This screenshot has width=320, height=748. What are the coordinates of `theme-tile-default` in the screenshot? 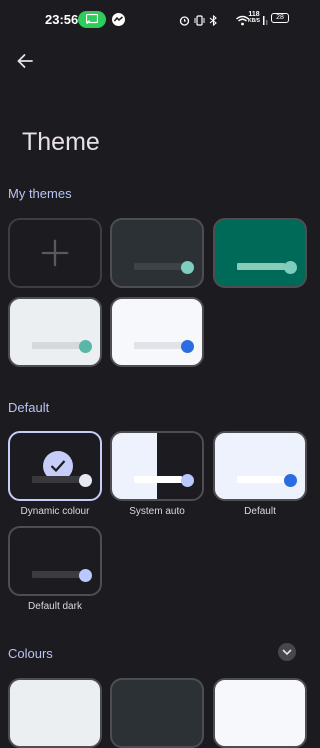 It's located at (260, 466).